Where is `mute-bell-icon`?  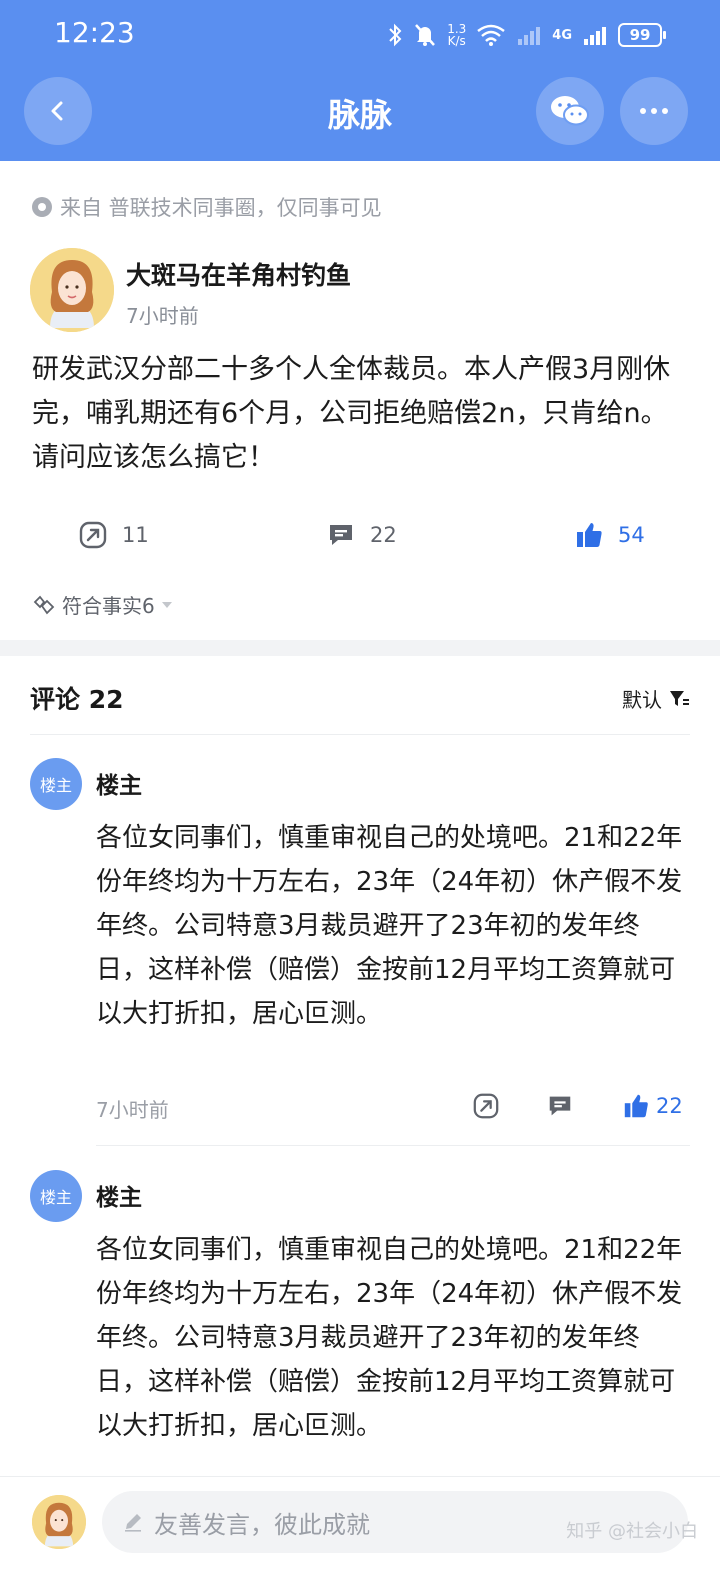 mute-bell-icon is located at coordinates (425, 35).